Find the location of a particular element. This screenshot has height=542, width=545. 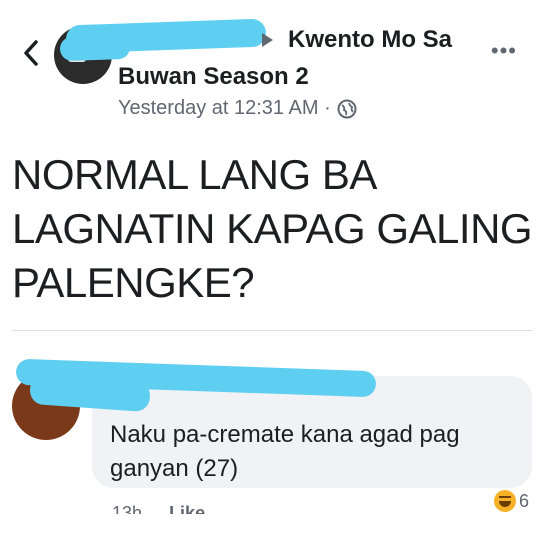

shared-to-arrow-icon is located at coordinates (267, 40).